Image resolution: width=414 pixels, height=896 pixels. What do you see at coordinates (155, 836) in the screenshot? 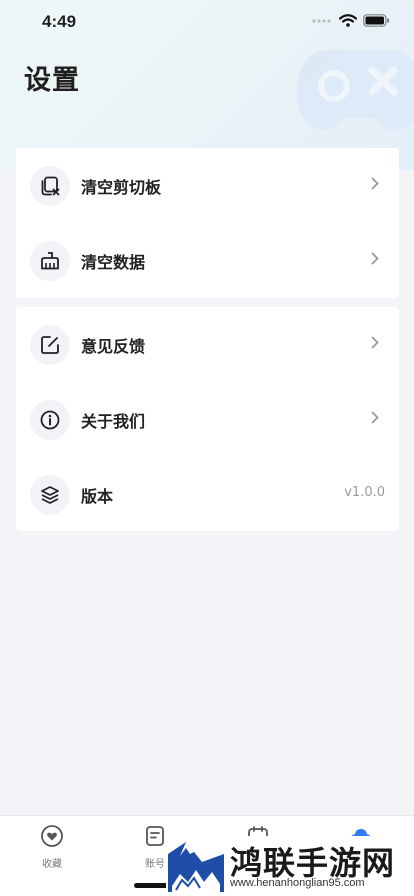
I see `account-doc-icon` at bounding box center [155, 836].